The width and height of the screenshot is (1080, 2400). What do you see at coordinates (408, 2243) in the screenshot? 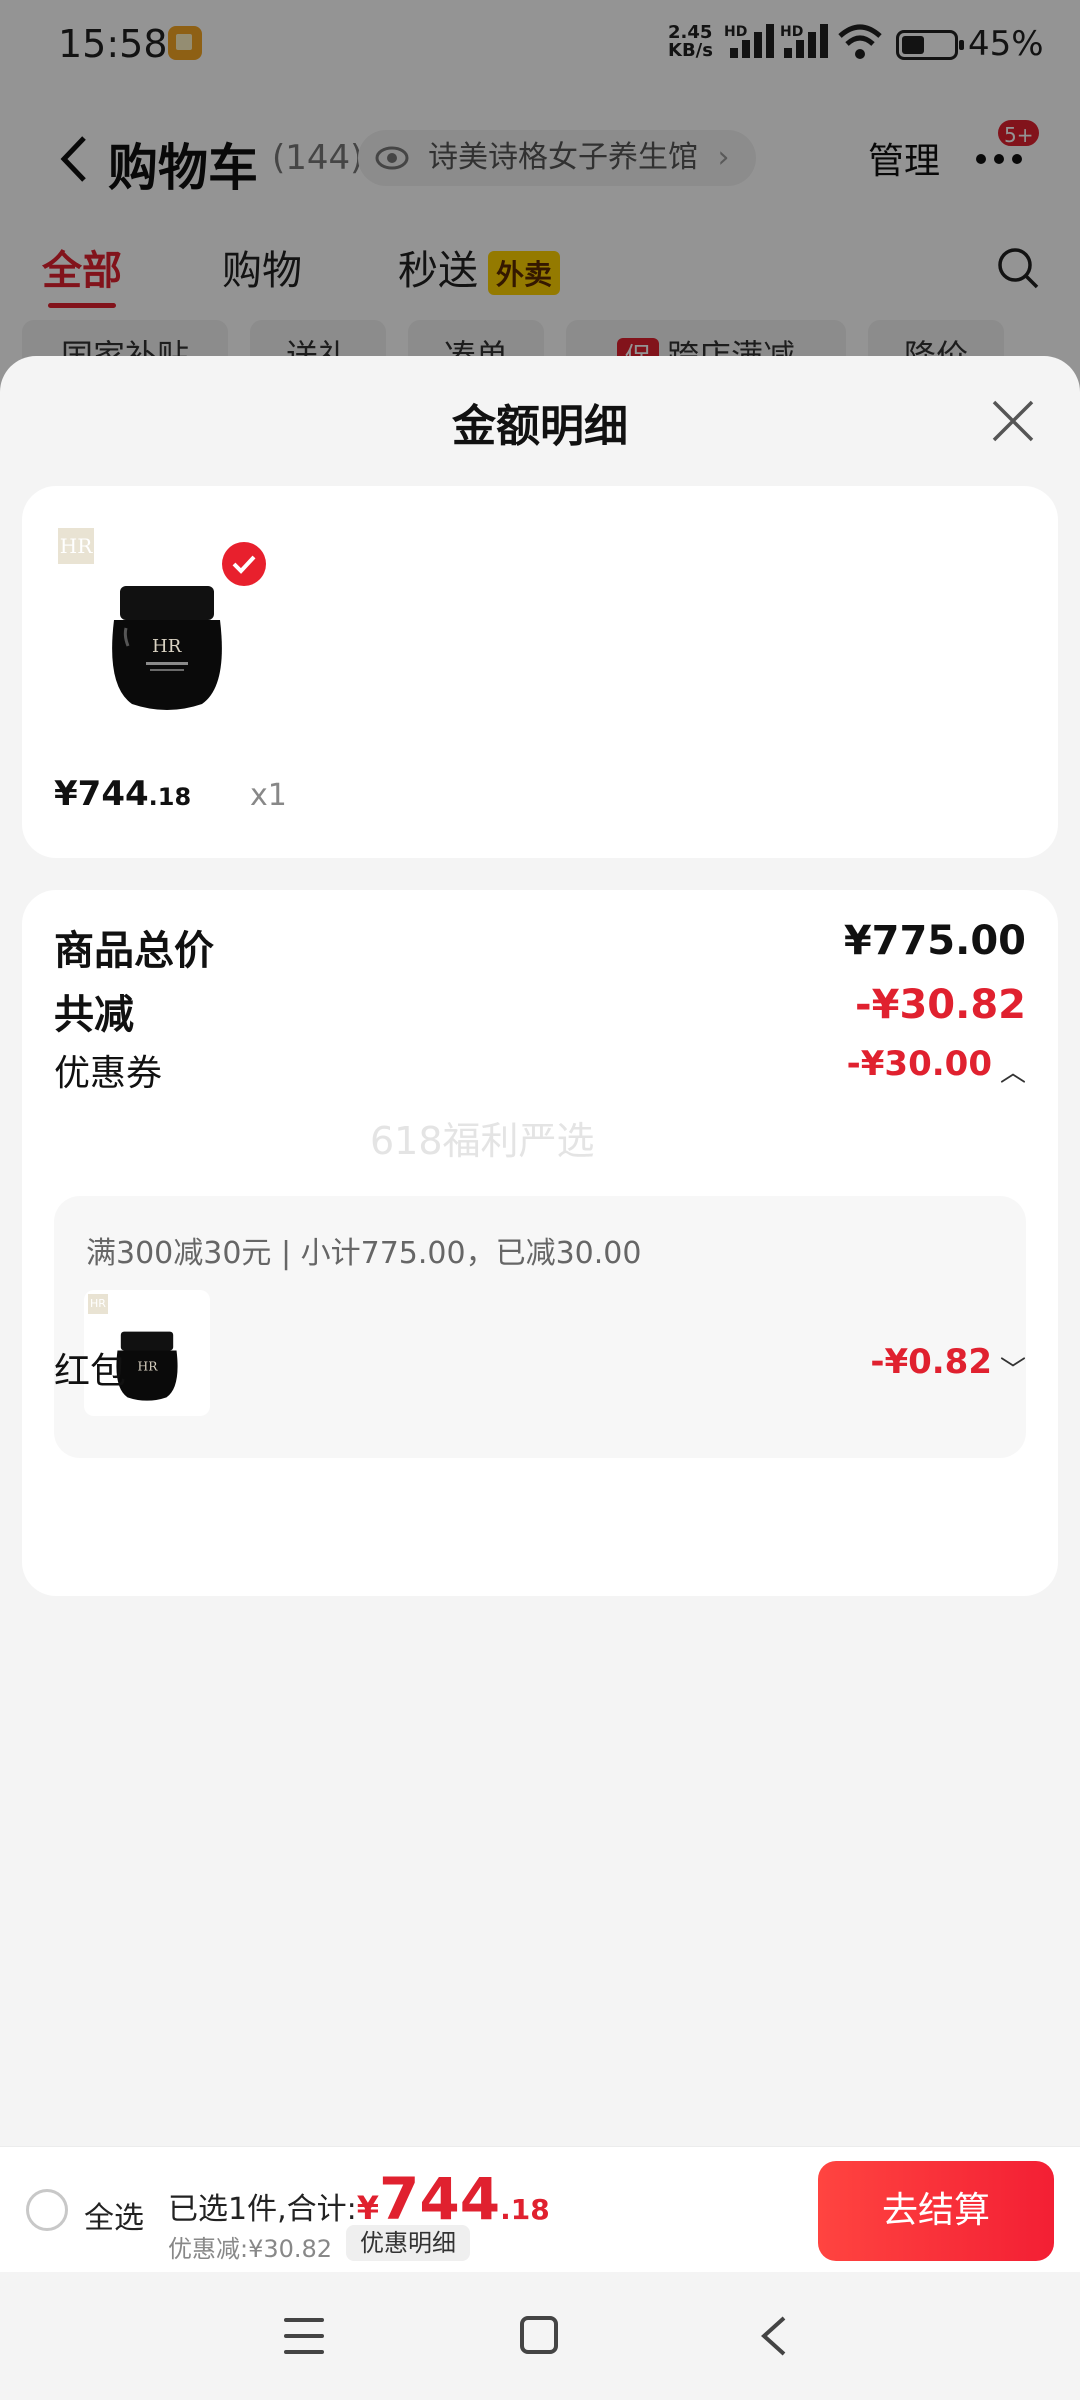
I see `discount-detail-button: 优惠明细` at bounding box center [408, 2243].